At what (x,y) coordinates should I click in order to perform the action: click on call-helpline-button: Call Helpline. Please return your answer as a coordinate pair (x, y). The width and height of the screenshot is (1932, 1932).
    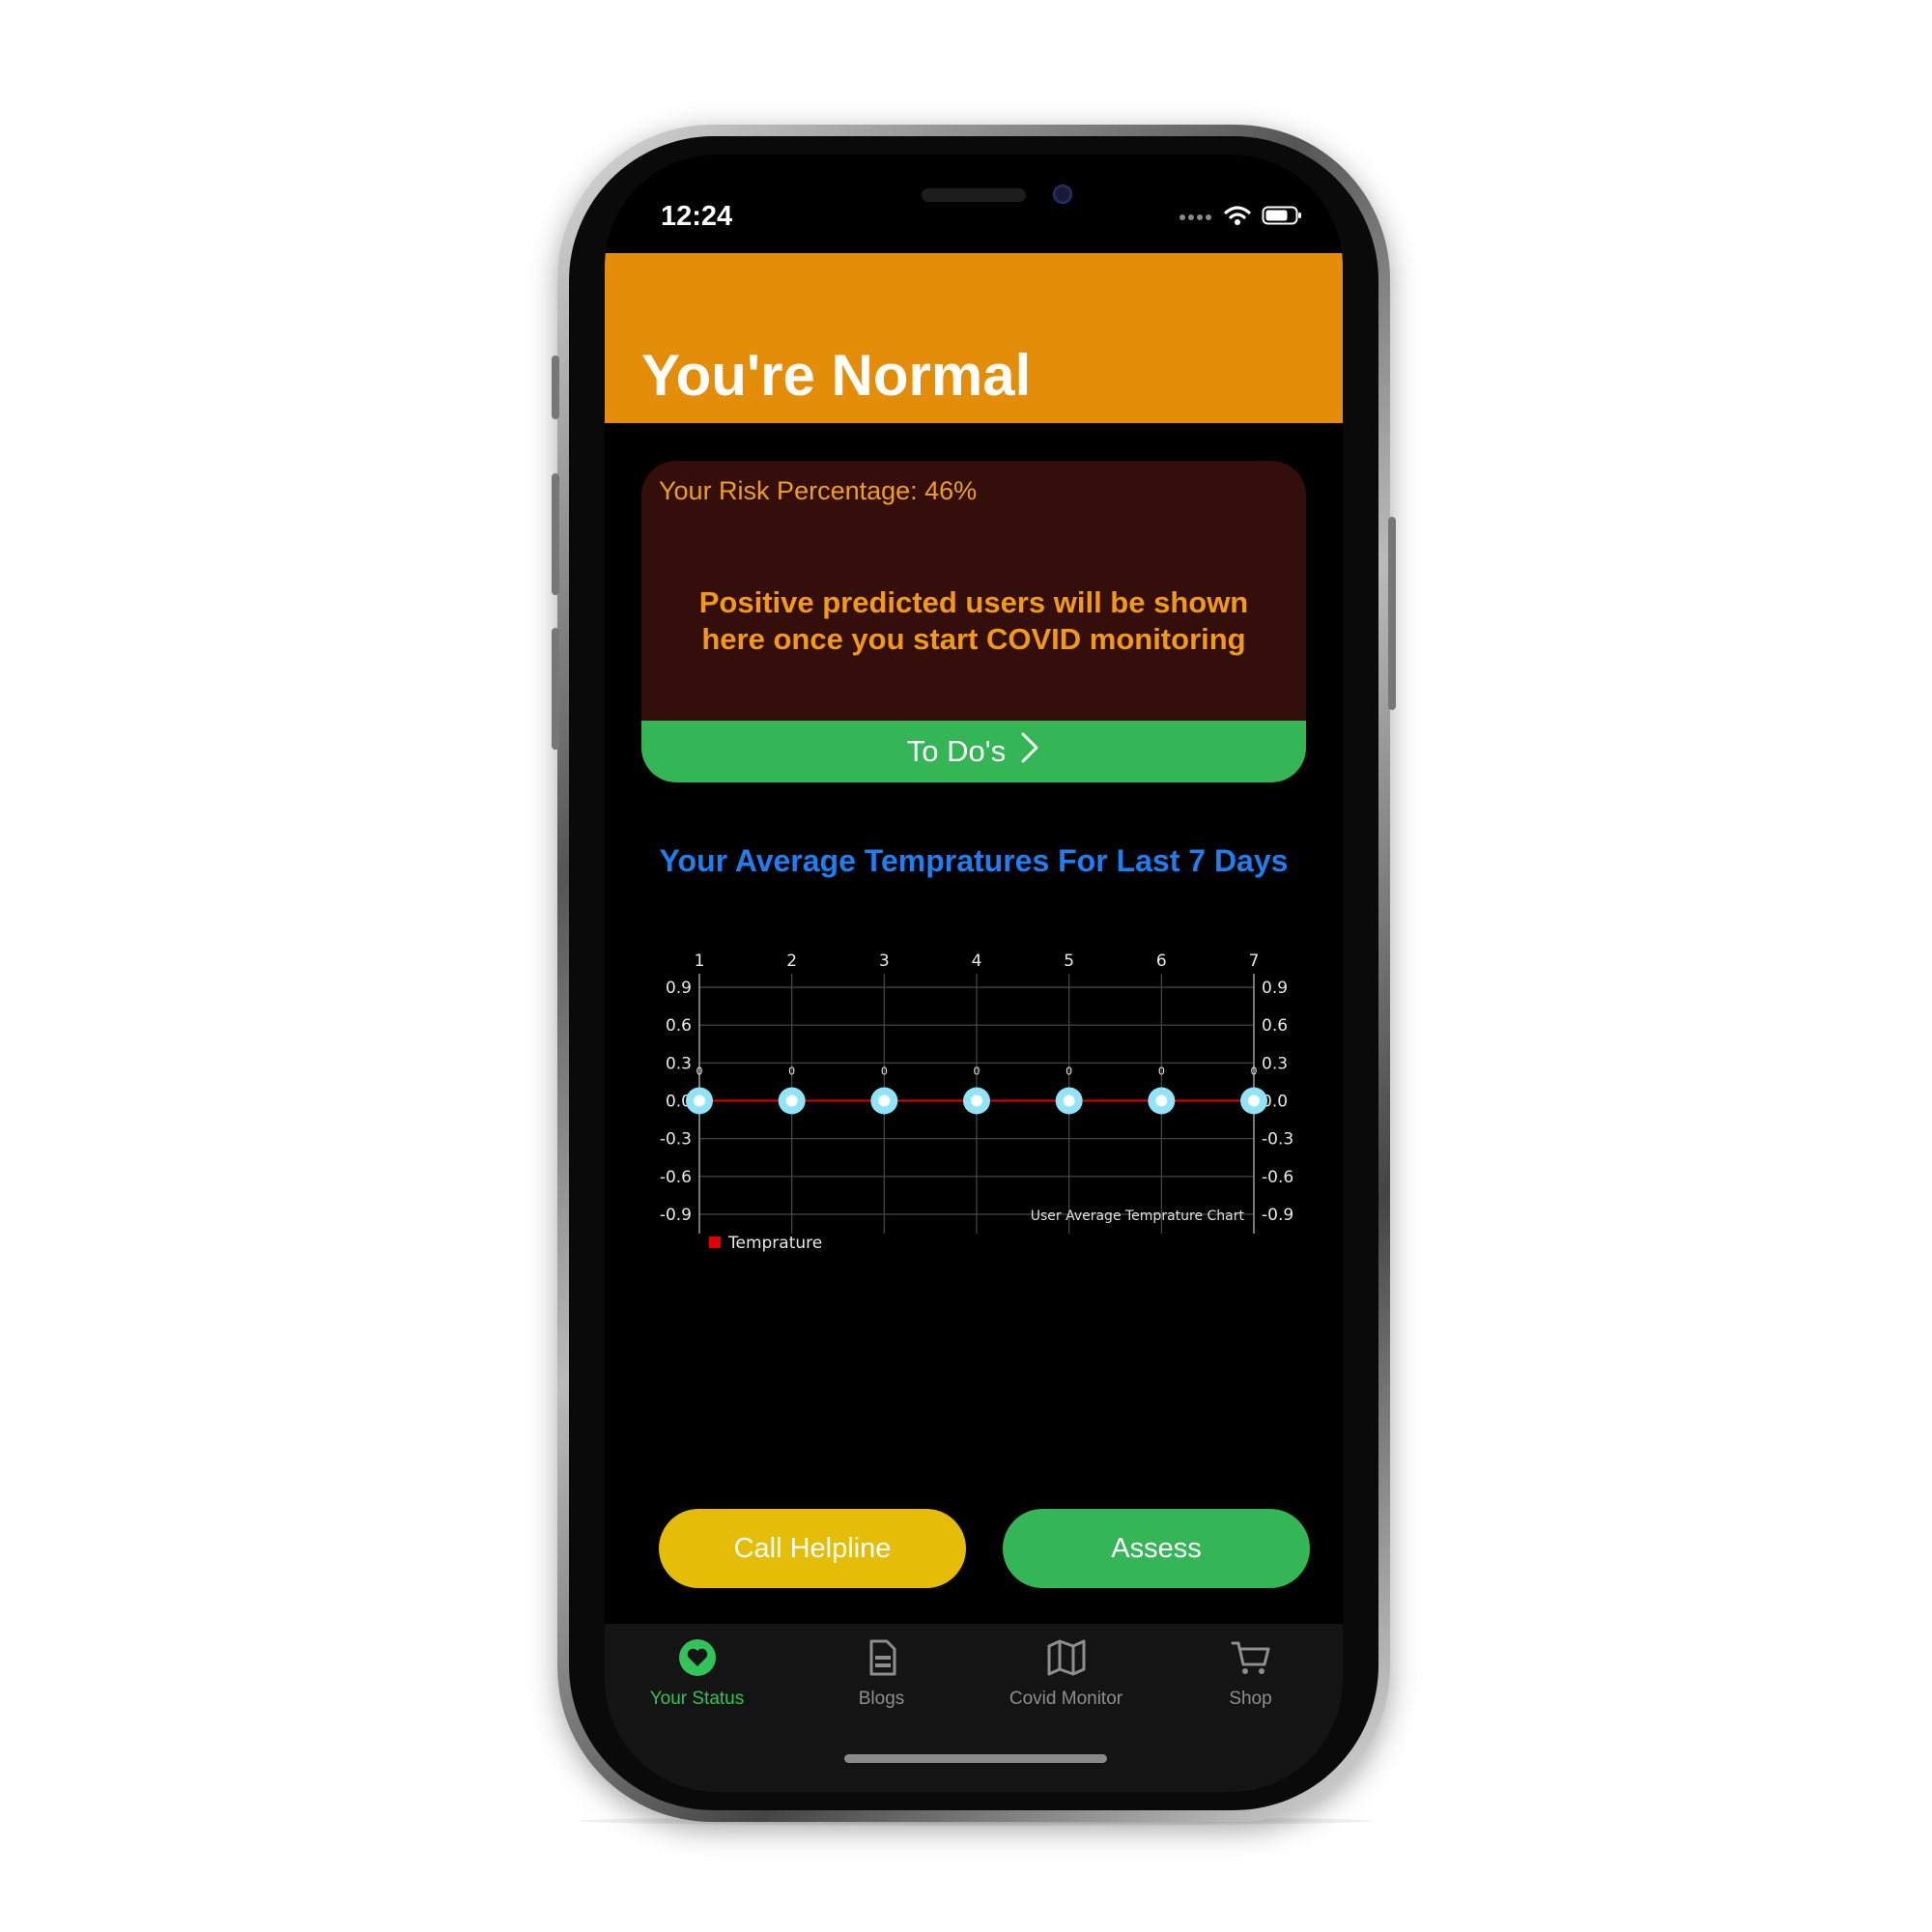
    Looking at the image, I should click on (812, 1548).